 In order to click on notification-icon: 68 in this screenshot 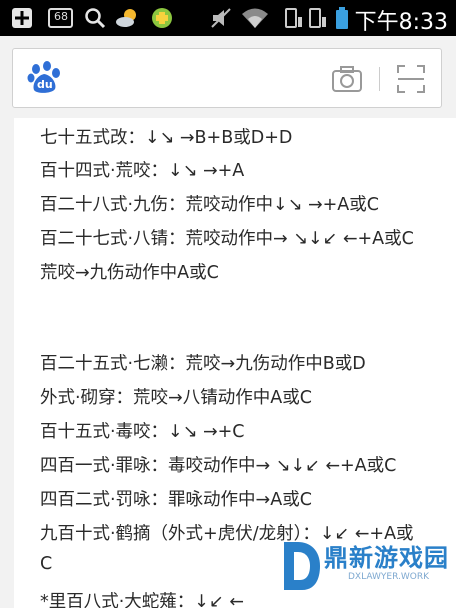, I will do `click(61, 18)`.